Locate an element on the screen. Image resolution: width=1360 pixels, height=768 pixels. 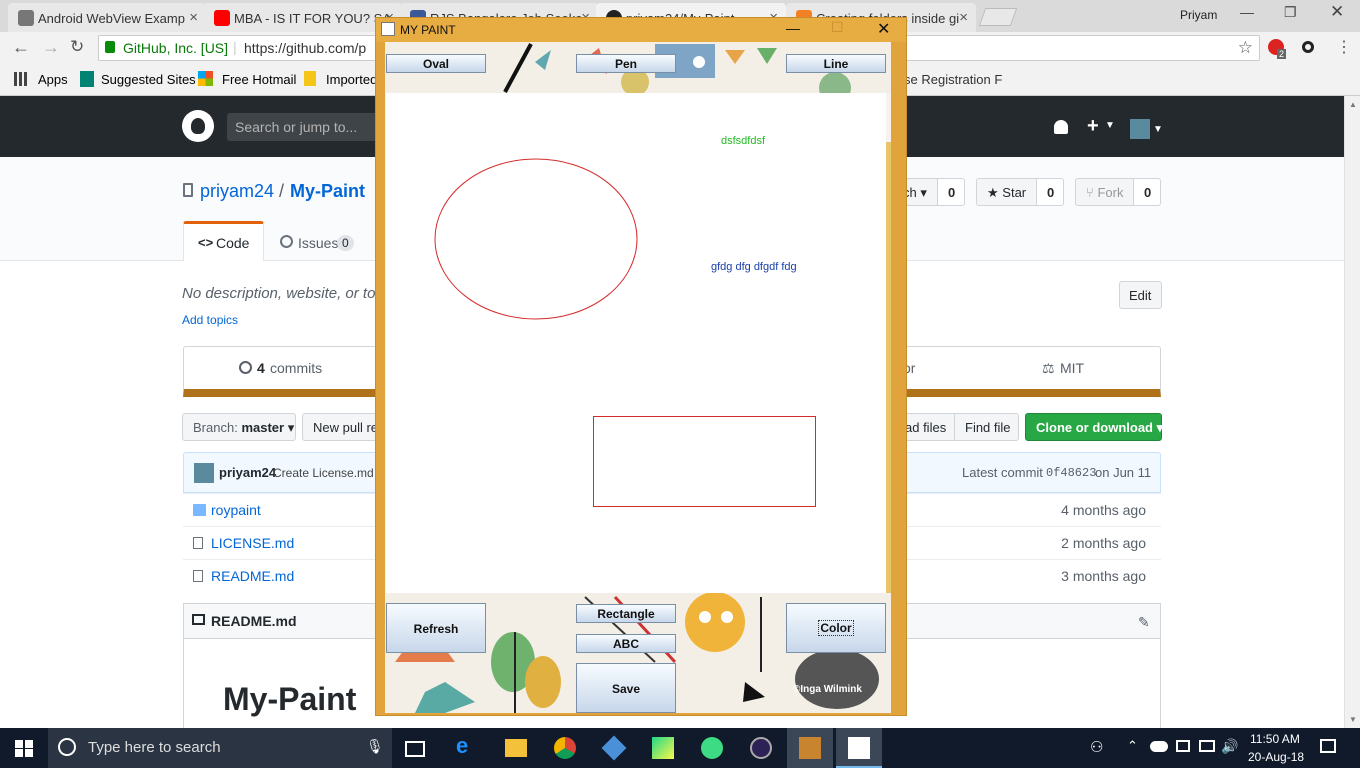
commits-count: 4 is located at coordinates (261, 368).